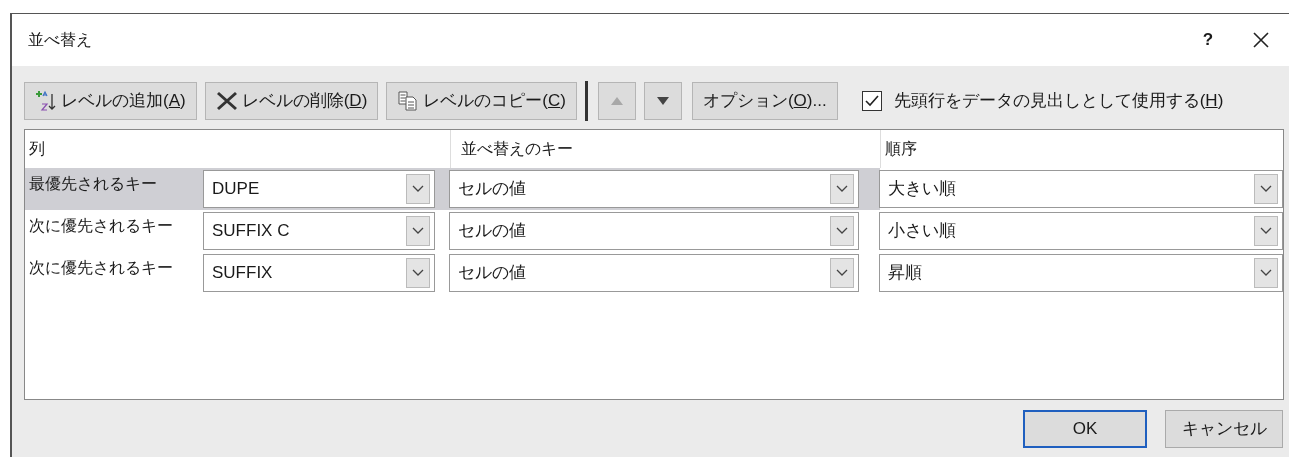 The height and width of the screenshot is (457, 1289). I want to click on table-row: 最優先されるキー DUPE セルの値 大きい順, so click(654, 189).